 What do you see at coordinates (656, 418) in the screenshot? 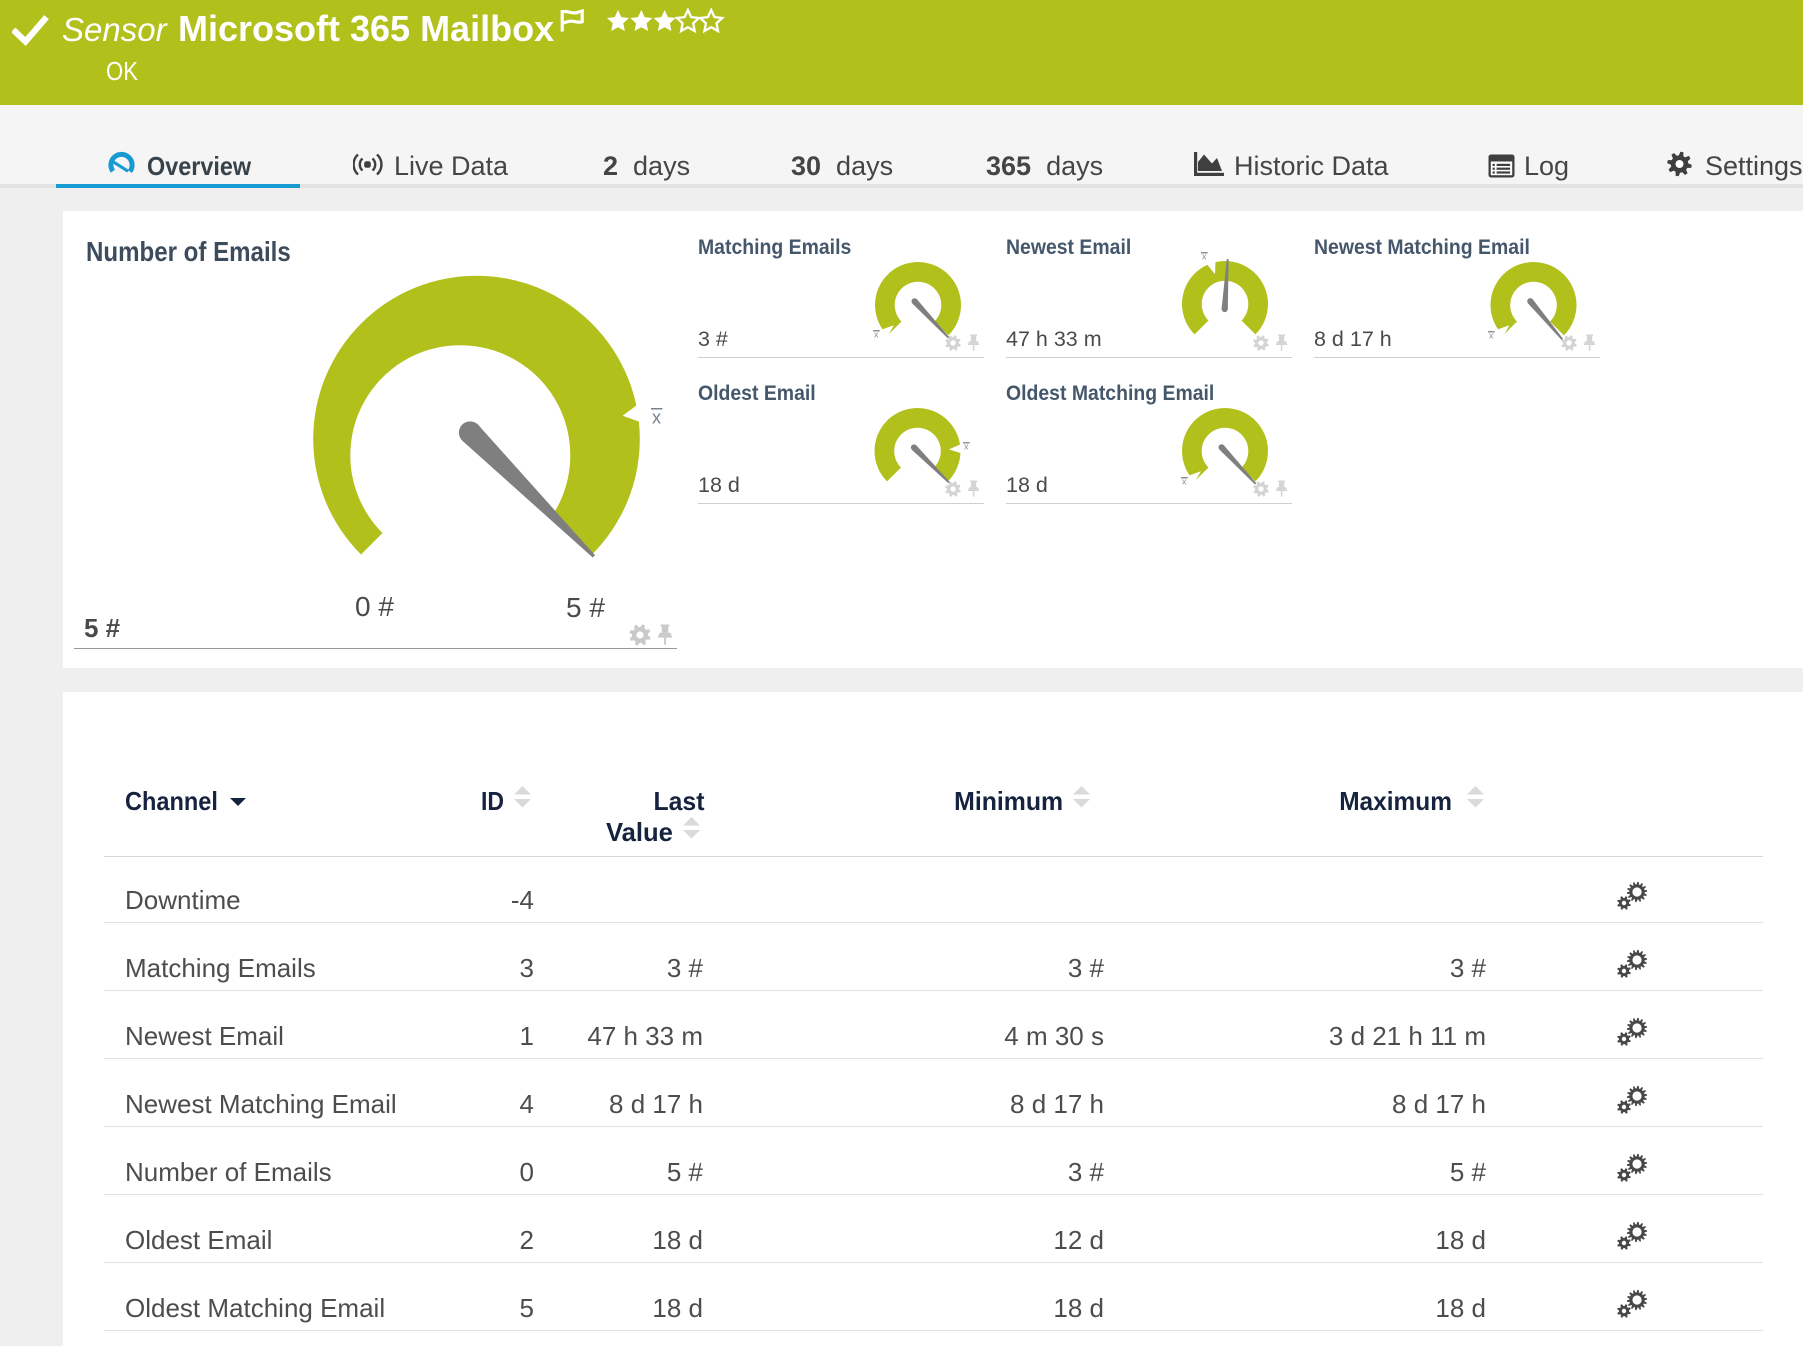
I see `svg-text: x` at bounding box center [656, 418].